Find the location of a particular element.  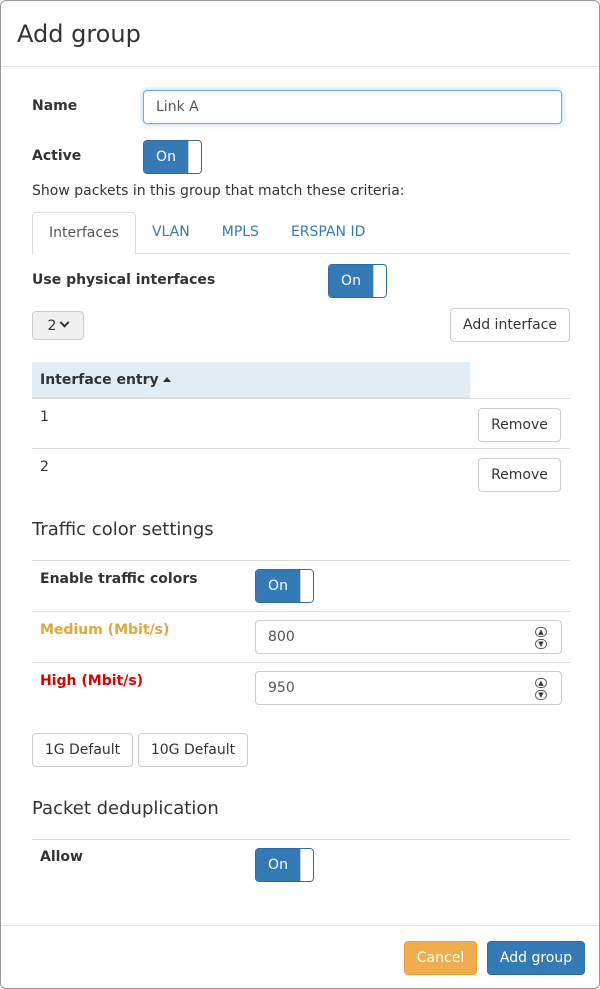

dedup-allow-toggle: On is located at coordinates (284, 865).